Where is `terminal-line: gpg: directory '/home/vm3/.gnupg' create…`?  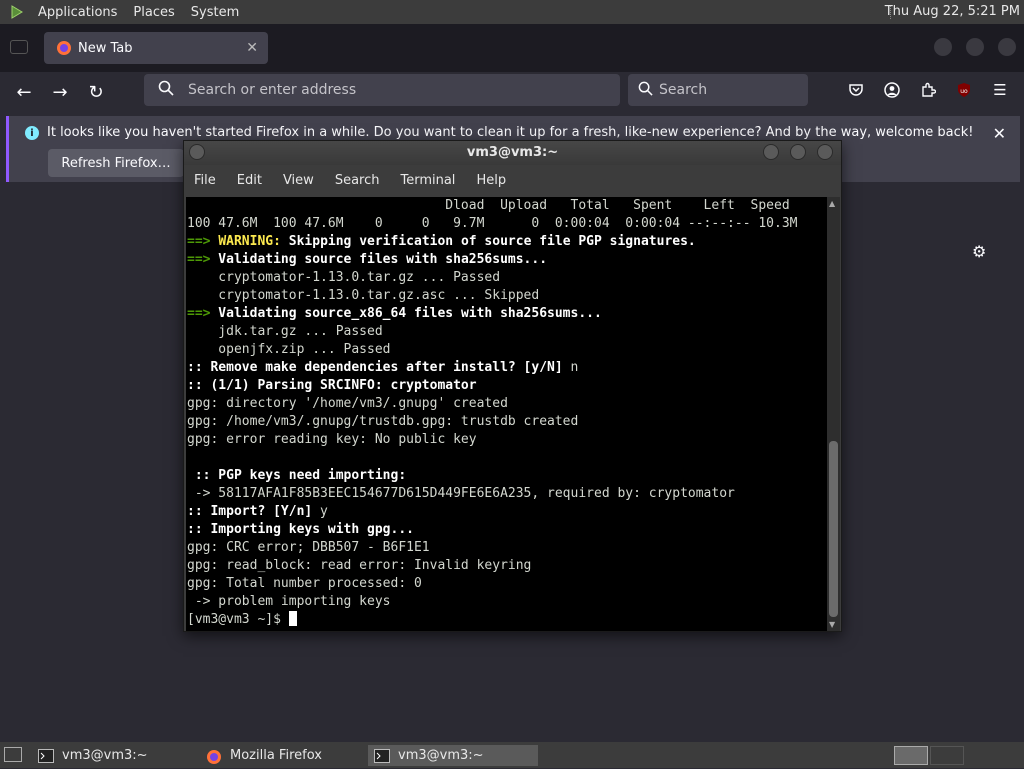 terminal-line: gpg: directory '/home/vm3/.gnupg' create… is located at coordinates (507, 404).